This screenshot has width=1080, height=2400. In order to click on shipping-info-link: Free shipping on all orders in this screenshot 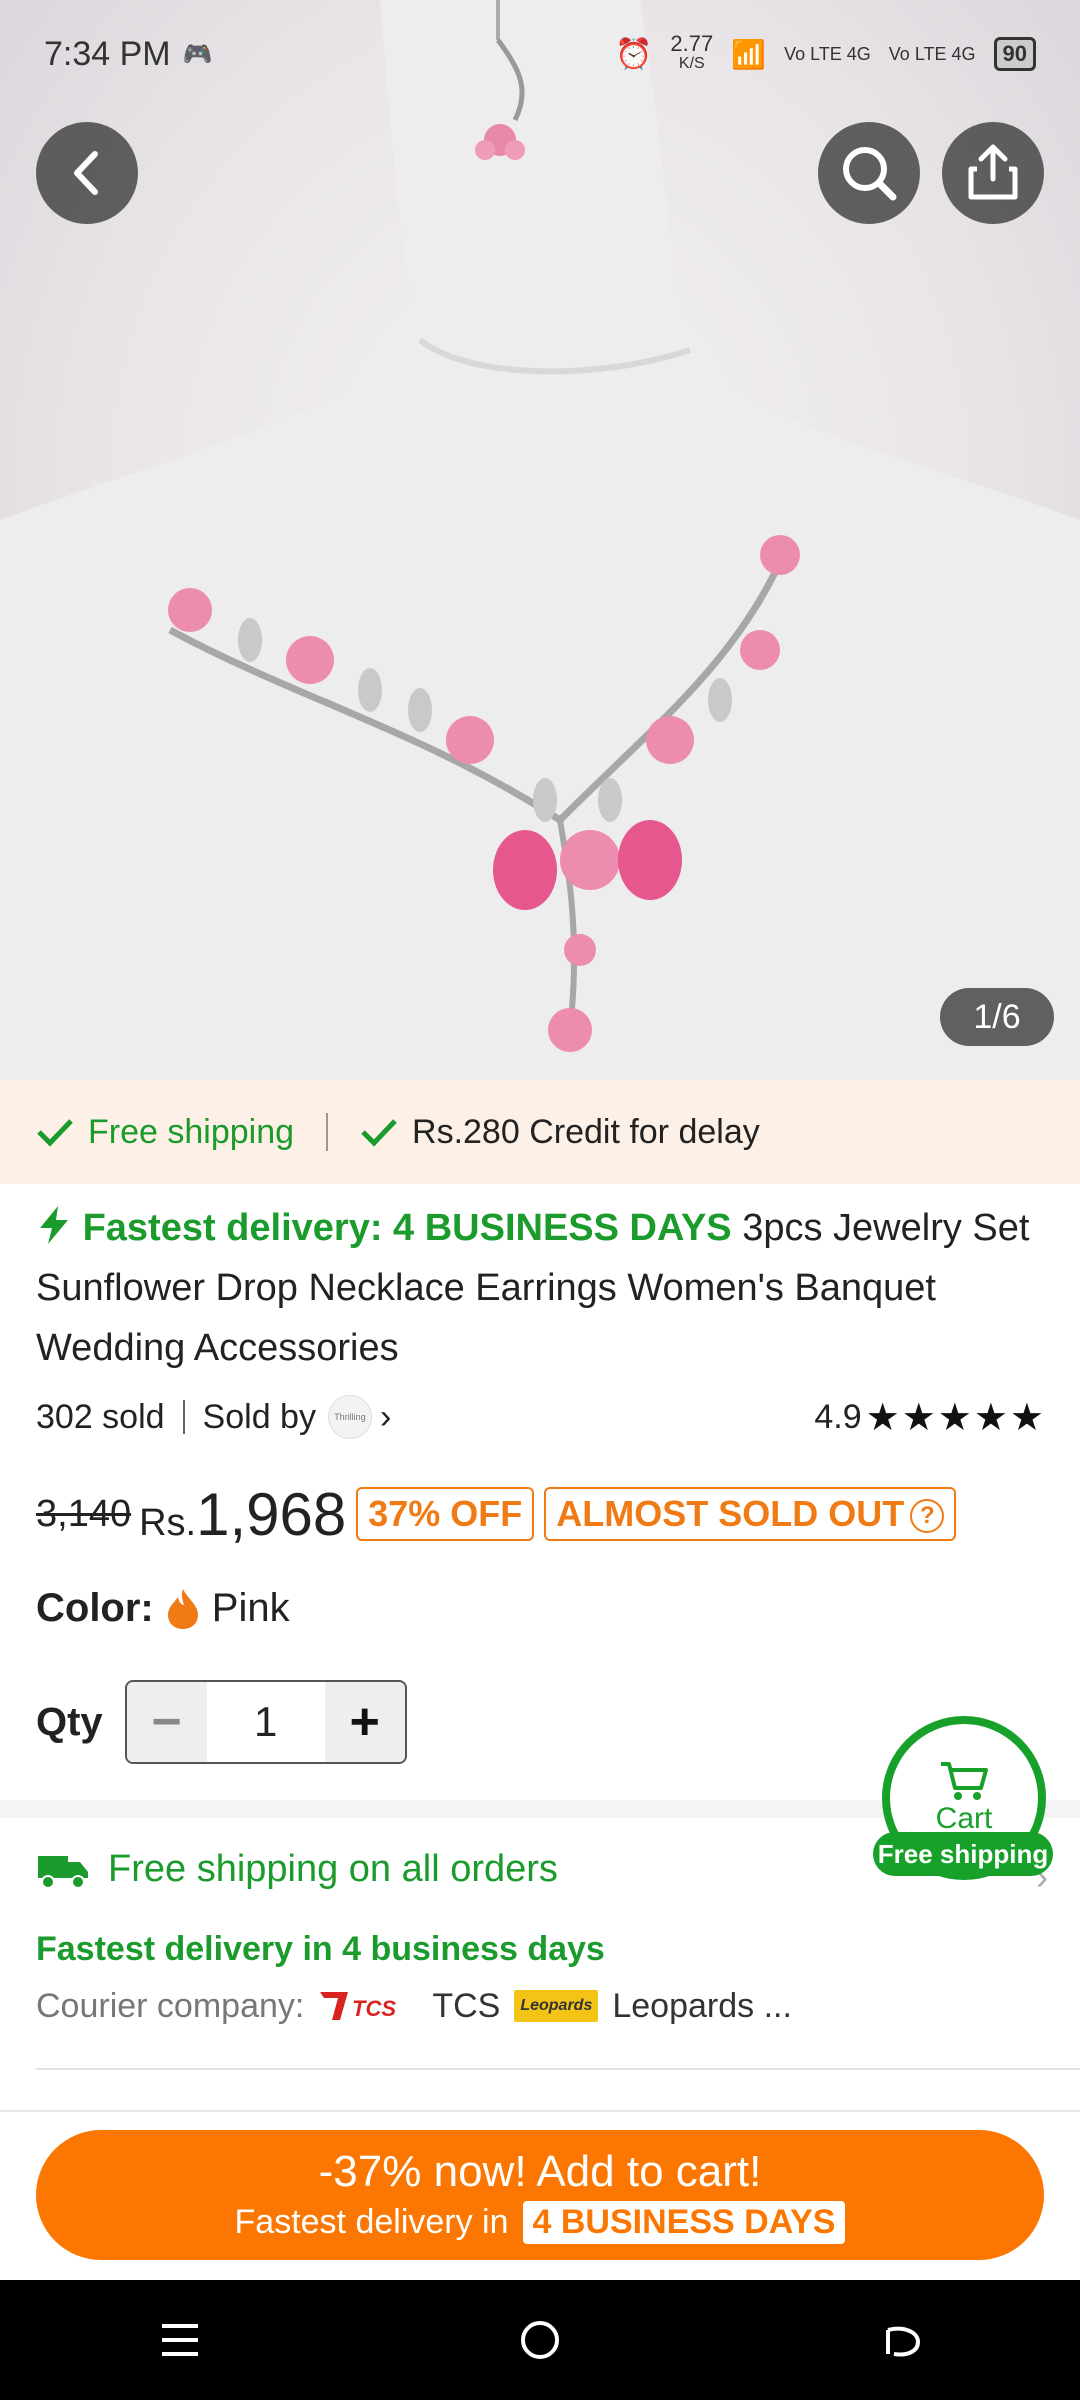, I will do `click(297, 1869)`.